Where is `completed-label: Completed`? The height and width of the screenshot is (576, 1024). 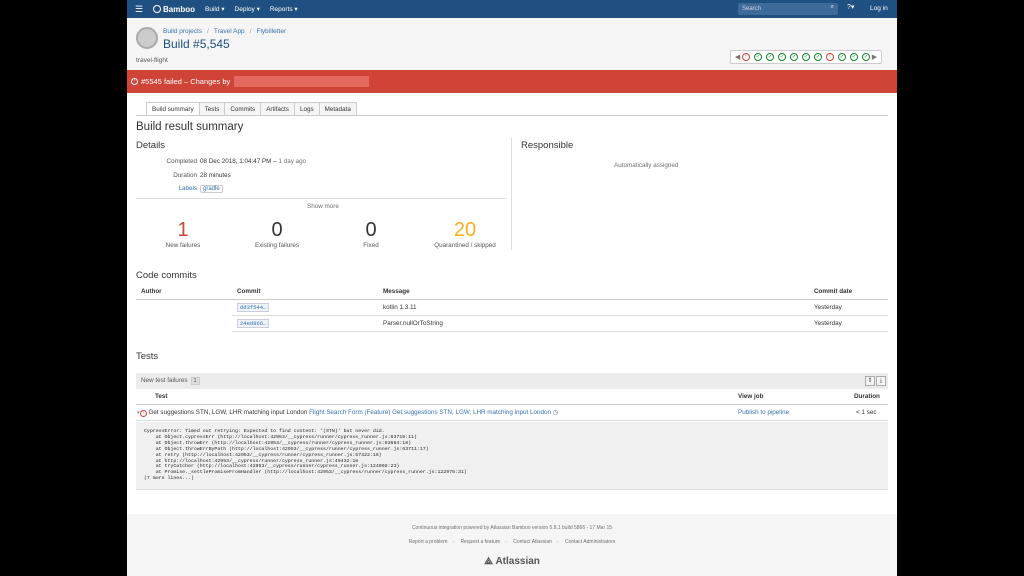
completed-label: Completed is located at coordinates (181, 161).